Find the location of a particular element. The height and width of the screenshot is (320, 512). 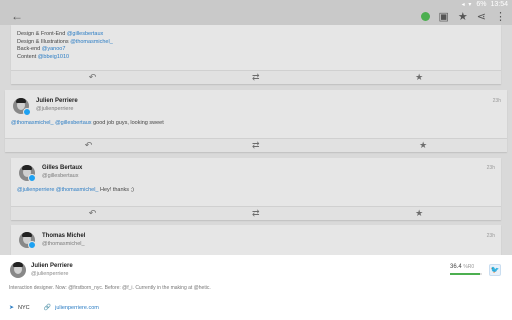

follower-progress-fill is located at coordinates (465, 274).